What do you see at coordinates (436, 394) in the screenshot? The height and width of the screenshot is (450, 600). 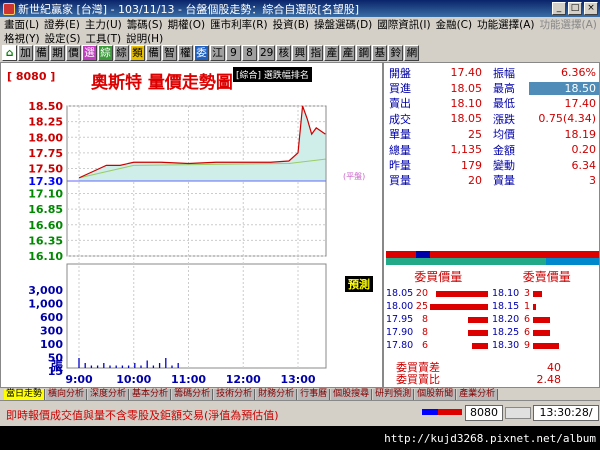 I see `tab-10: 個股新聞` at bounding box center [436, 394].